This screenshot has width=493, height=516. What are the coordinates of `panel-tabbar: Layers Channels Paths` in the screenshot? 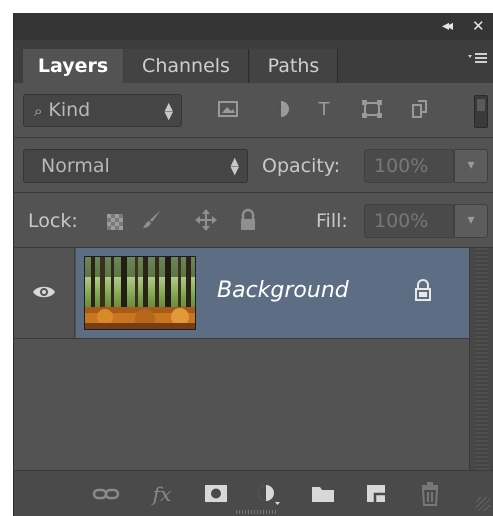 It's located at (253, 61).